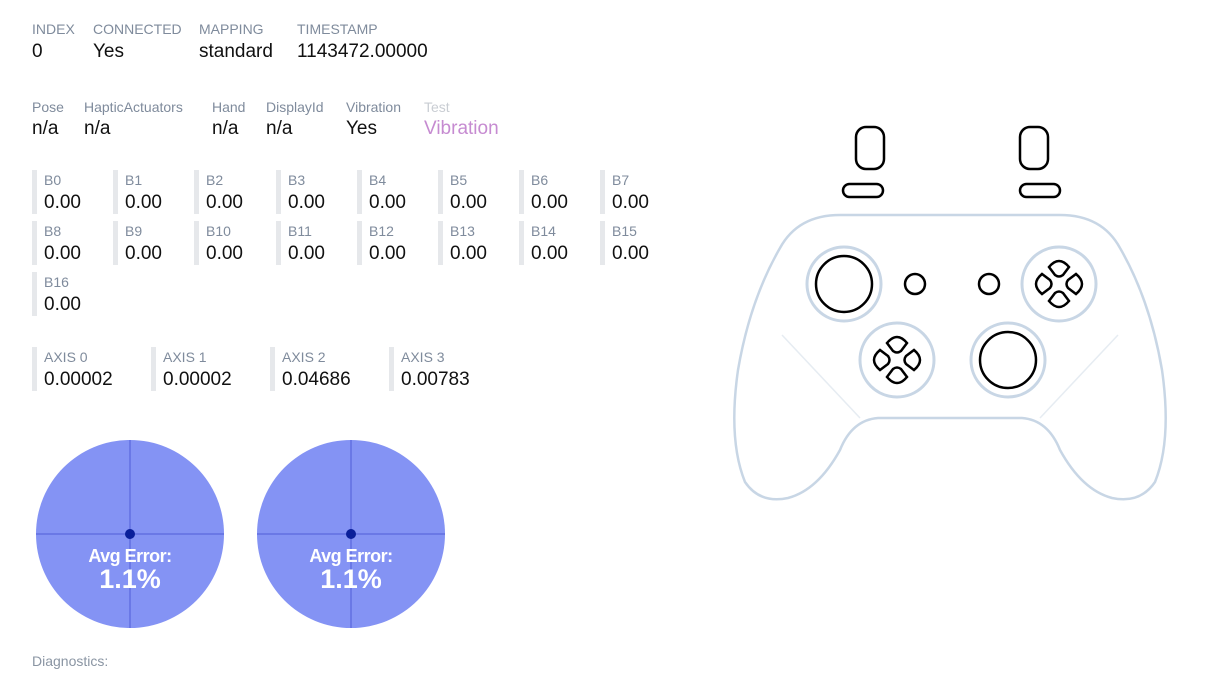 The width and height of the screenshot is (1222, 679). What do you see at coordinates (1034, 148) in the screenshot?
I see `right-trigger-icon` at bounding box center [1034, 148].